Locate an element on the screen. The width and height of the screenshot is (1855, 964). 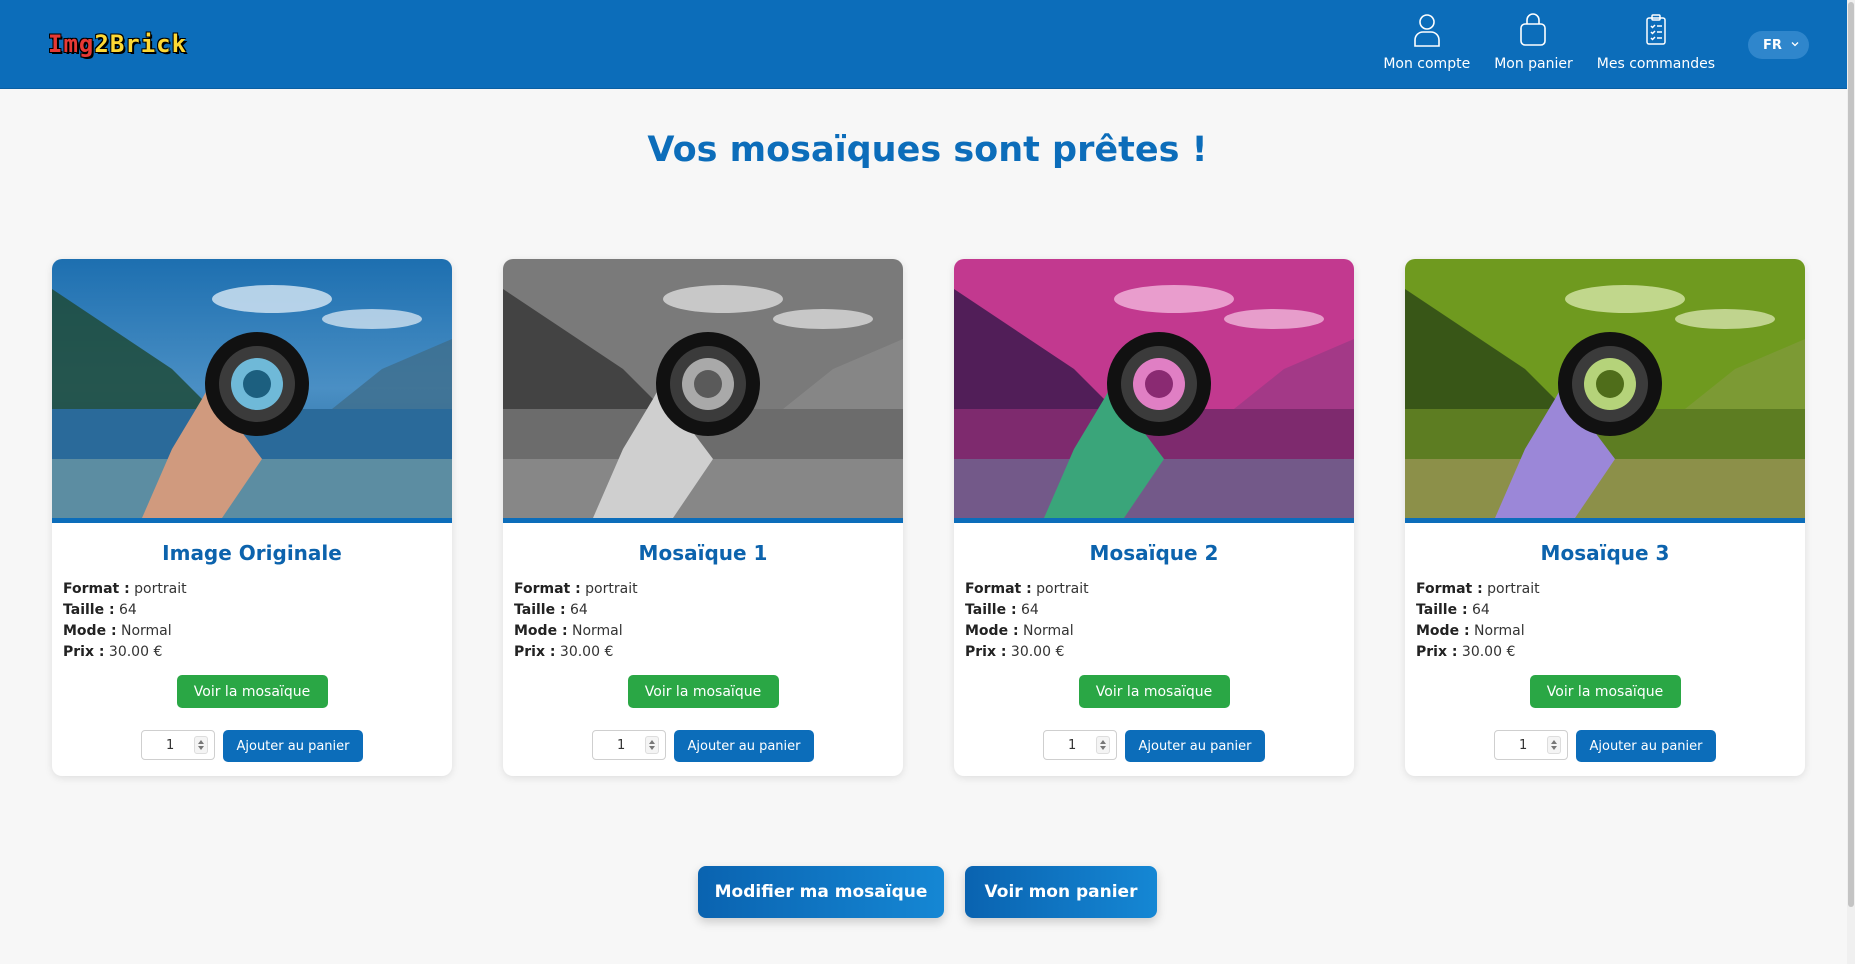
bottom-actions: Modifier ma mosaïque Voir mon panier is located at coordinates (927, 892).